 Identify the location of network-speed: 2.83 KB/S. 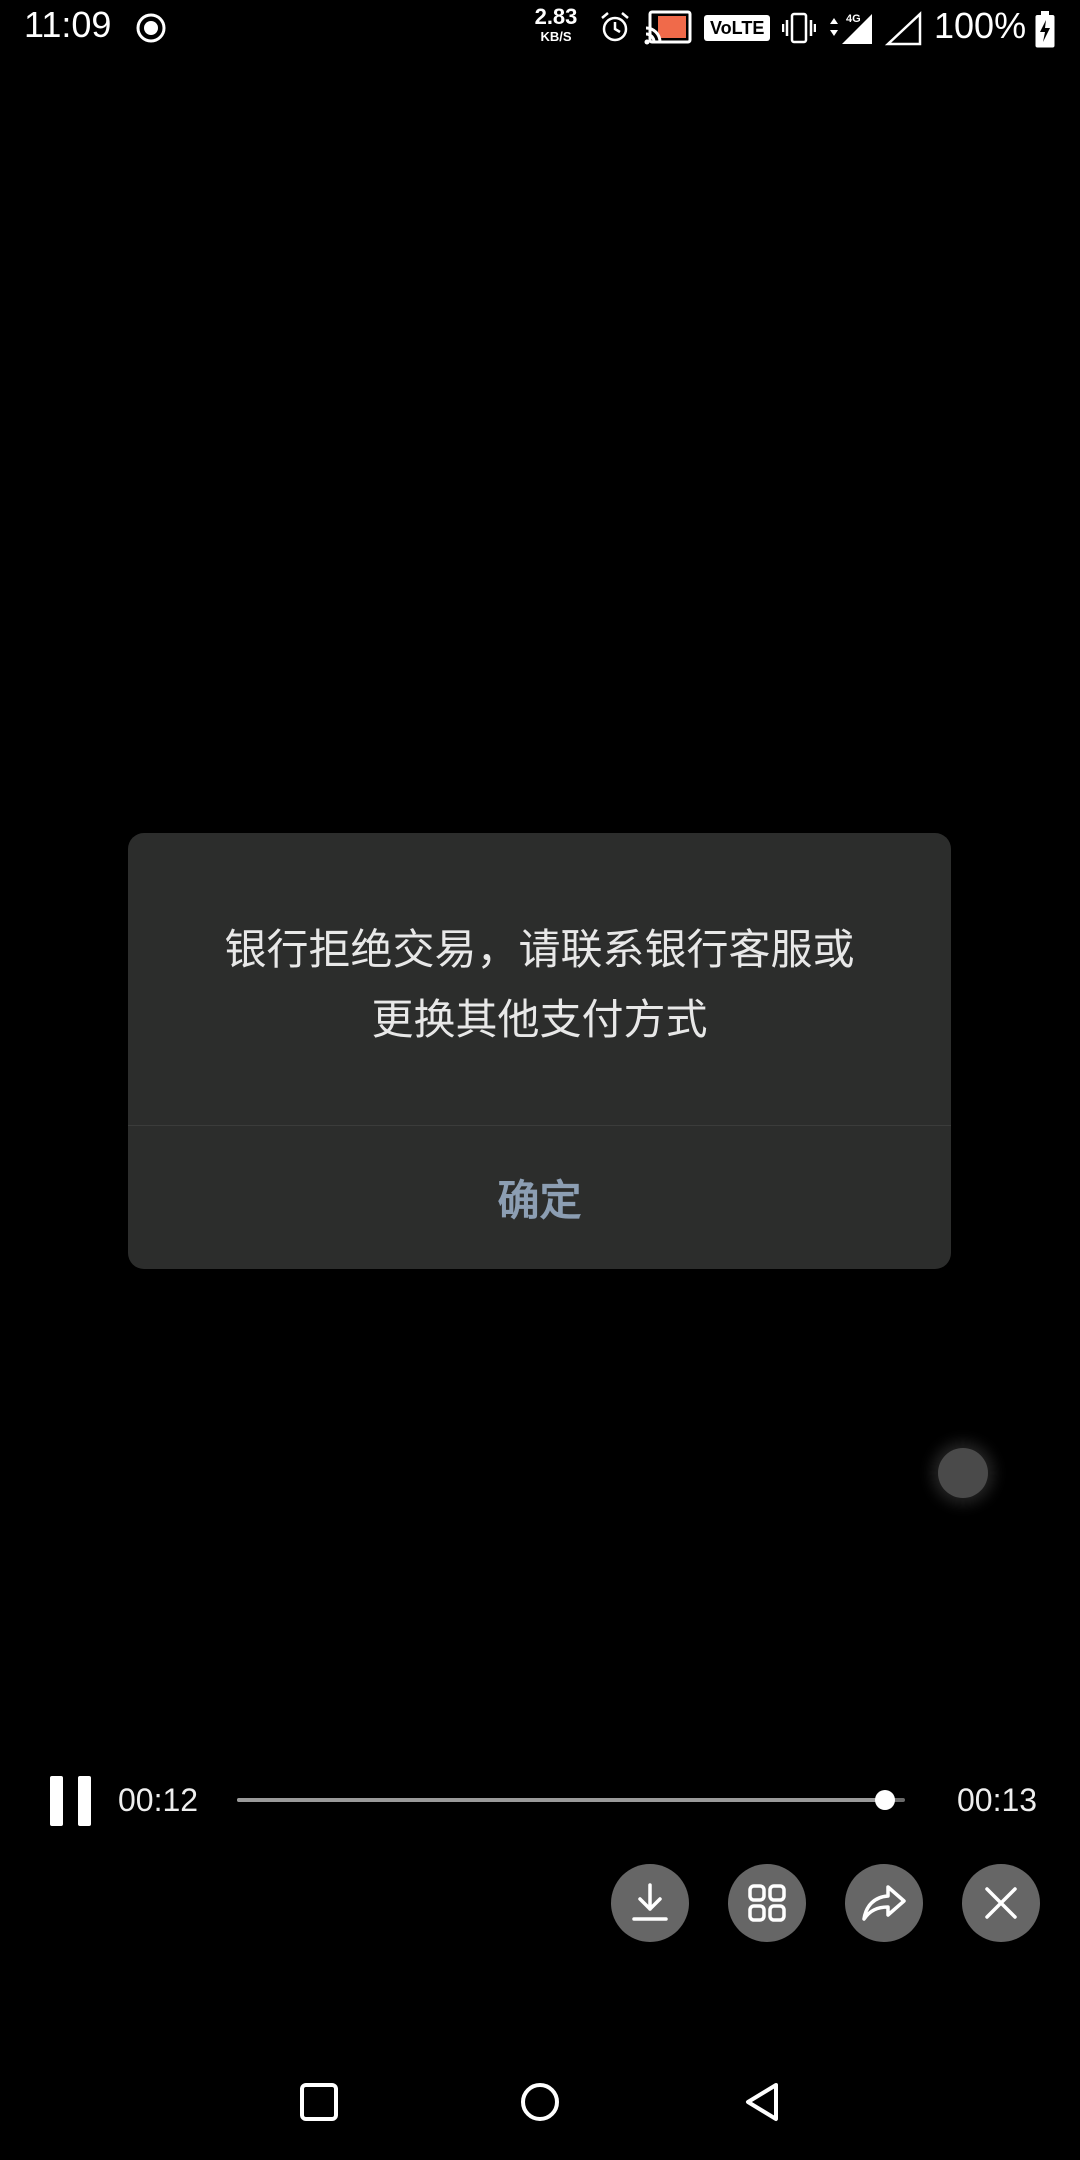
(556, 24).